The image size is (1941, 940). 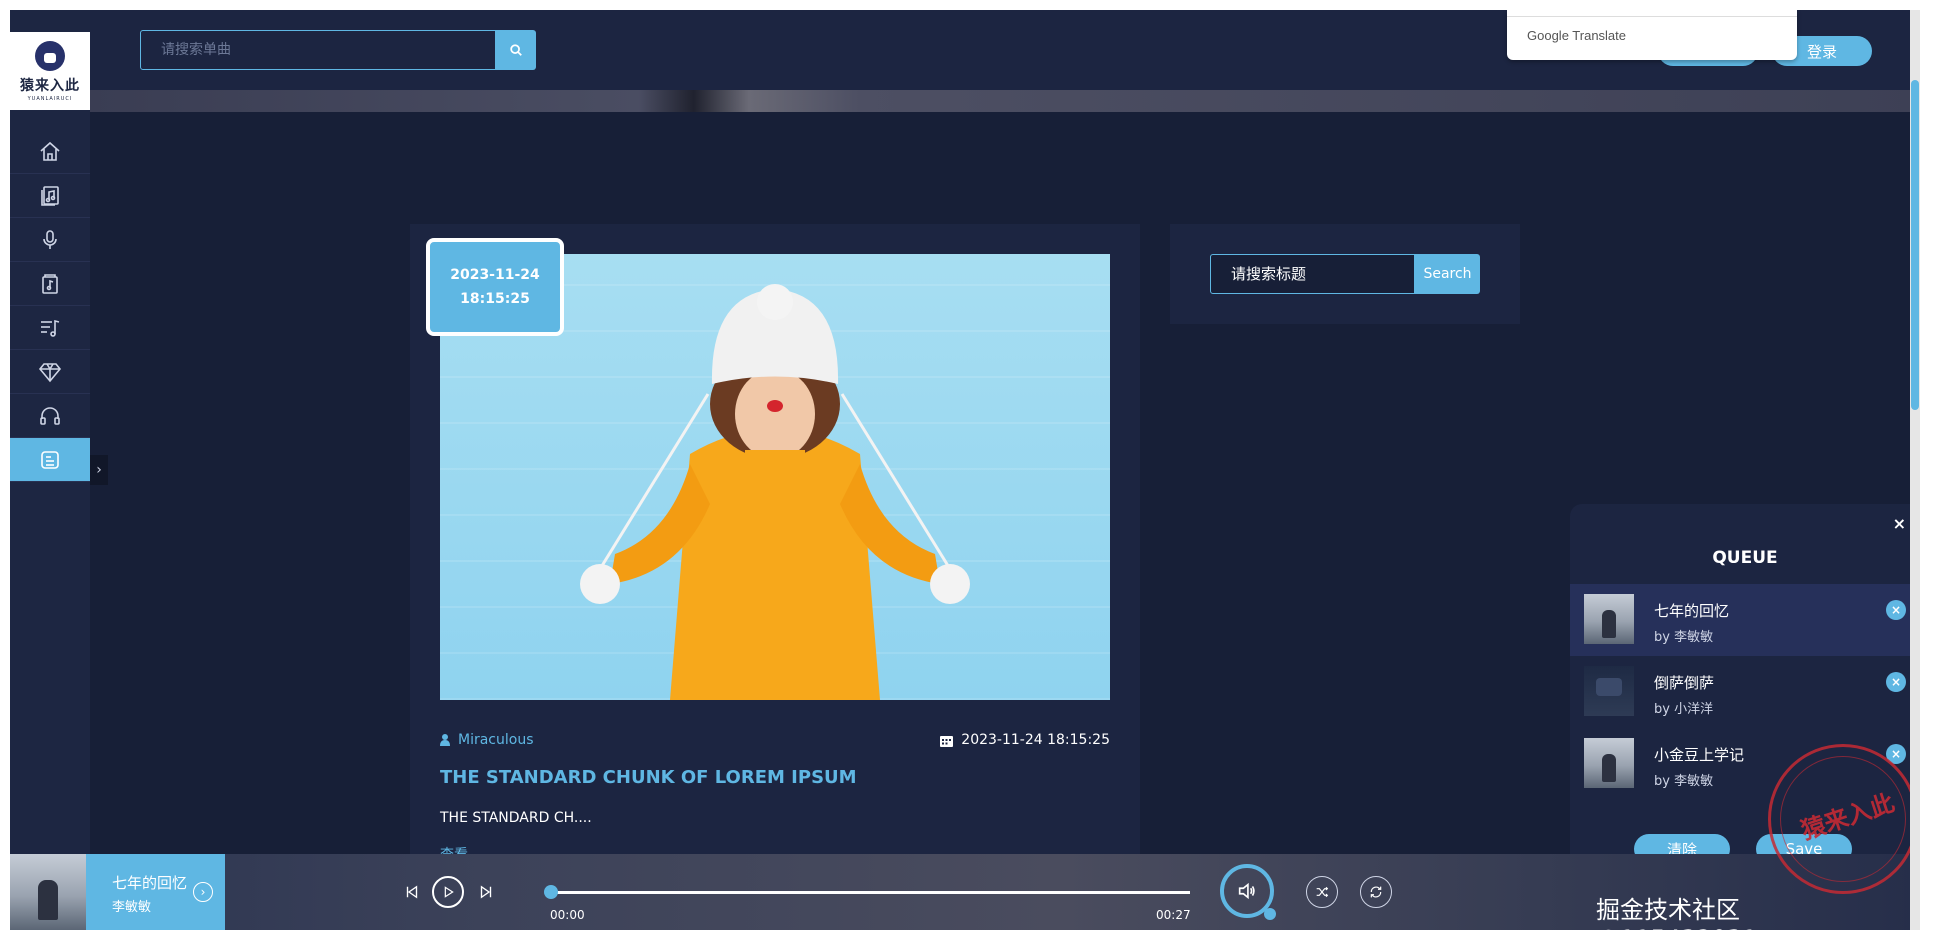 I want to click on diamond-icon, so click(x=50, y=372).